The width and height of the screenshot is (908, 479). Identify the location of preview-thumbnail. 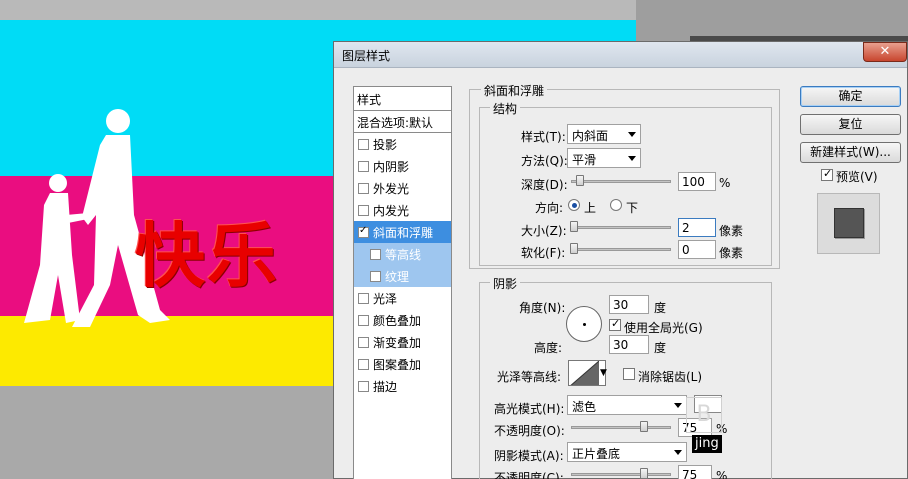
(848, 223).